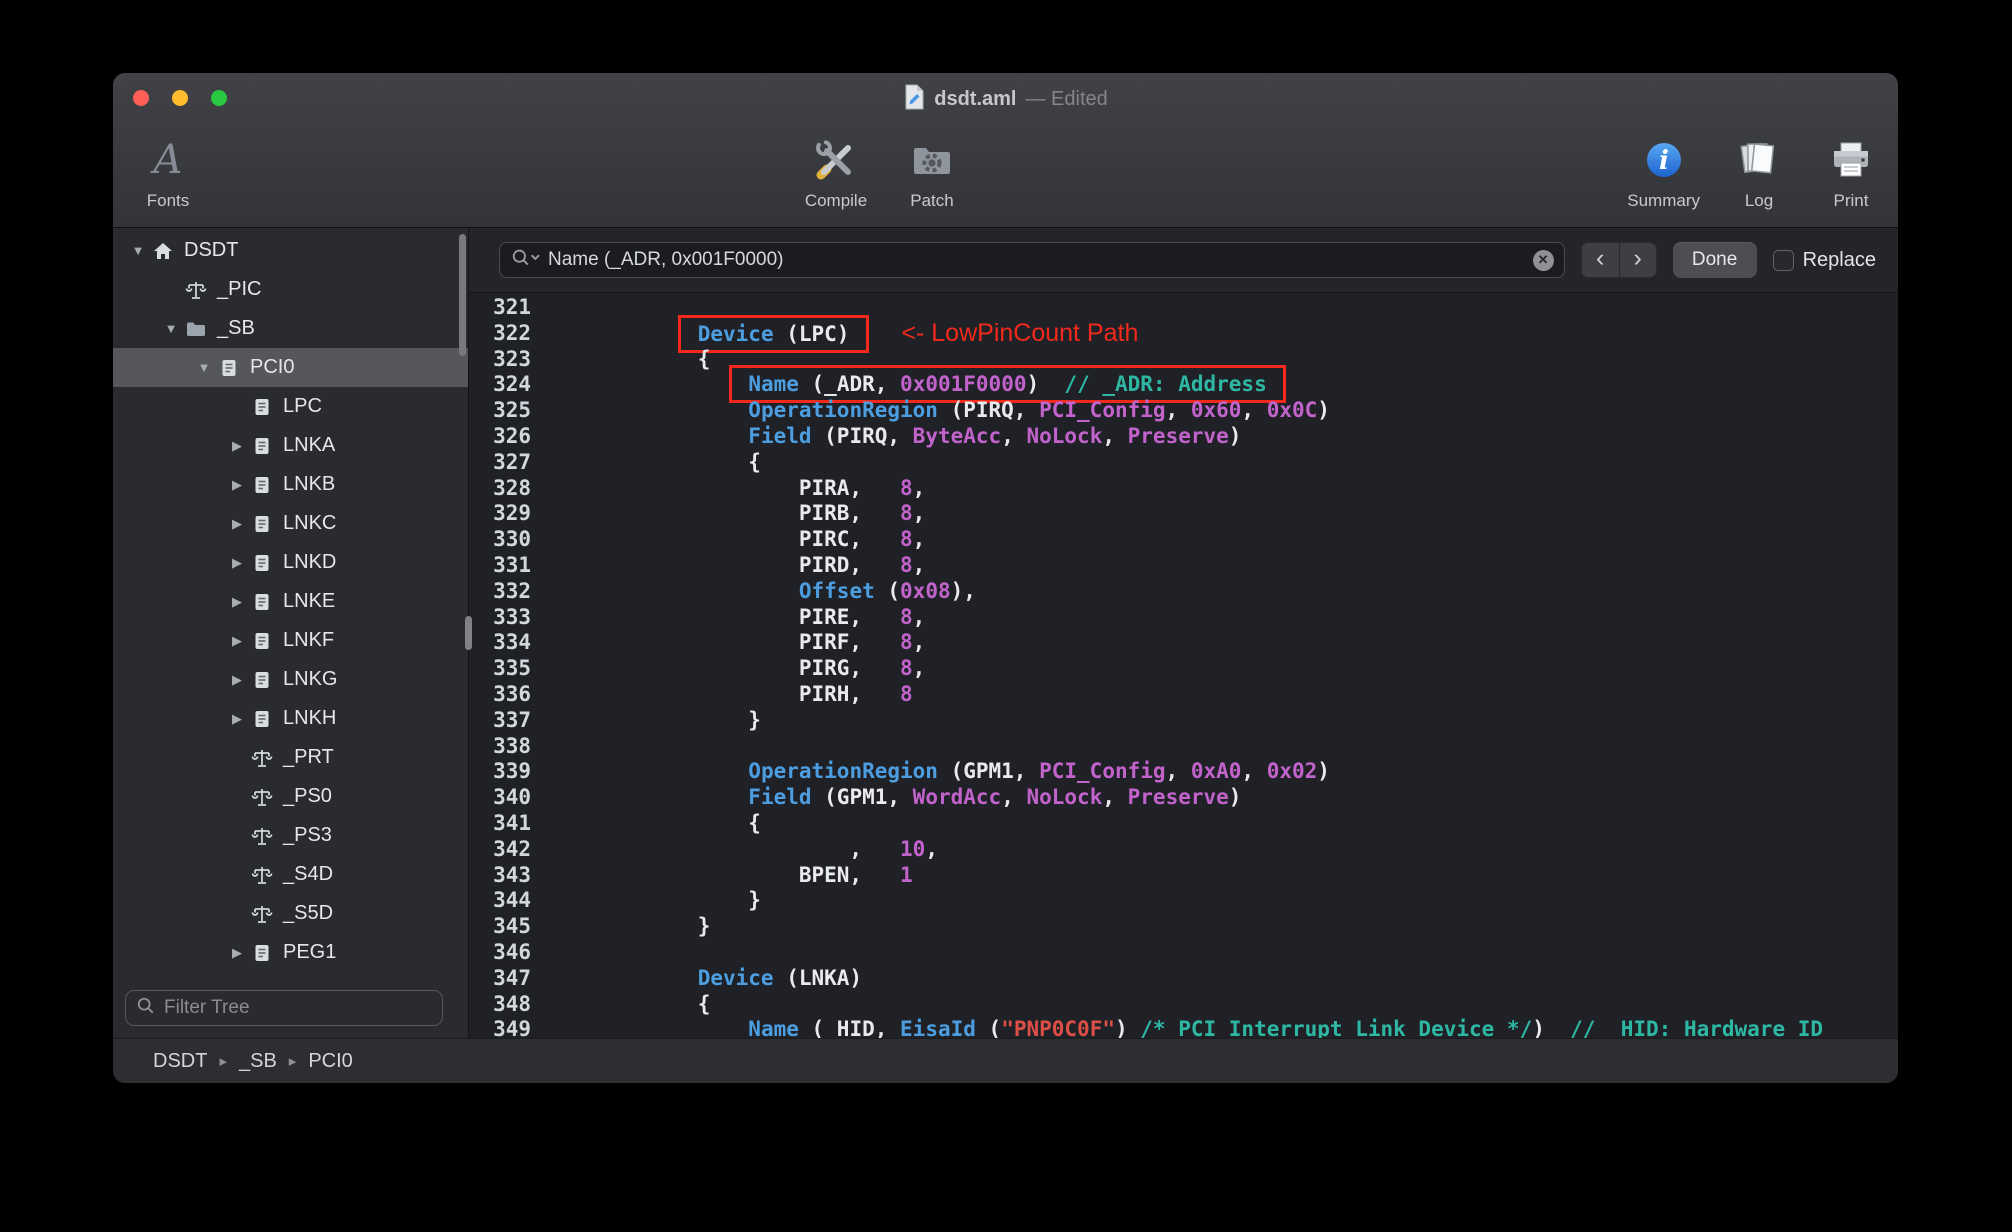  I want to click on fonts-label: Fonts, so click(168, 200).